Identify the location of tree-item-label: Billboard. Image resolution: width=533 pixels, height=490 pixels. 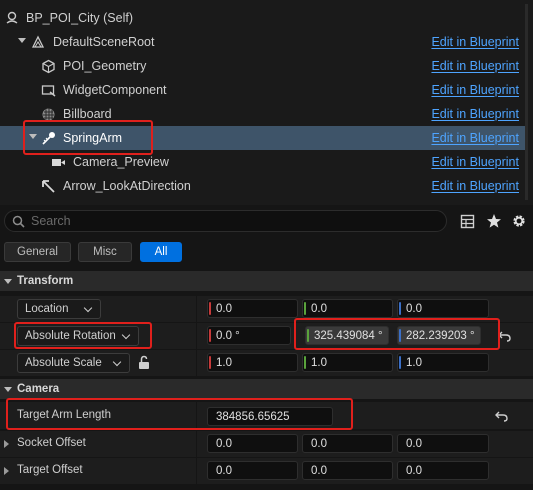
(87, 114).